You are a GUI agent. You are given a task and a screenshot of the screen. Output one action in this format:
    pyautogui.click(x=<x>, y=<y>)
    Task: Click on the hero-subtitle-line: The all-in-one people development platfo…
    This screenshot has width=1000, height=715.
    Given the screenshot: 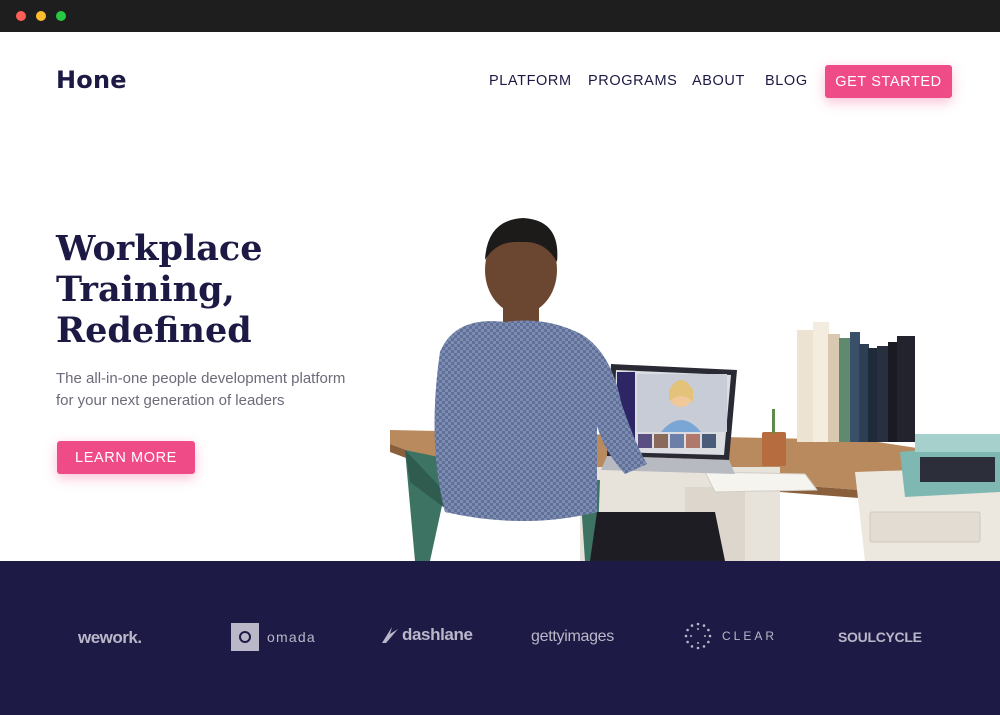 What is the action you would take?
    pyautogui.click(x=201, y=378)
    